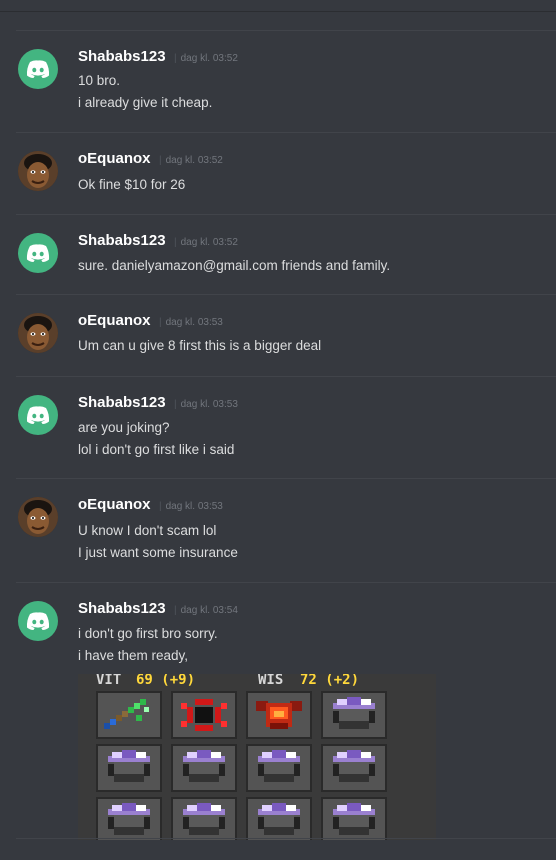 This screenshot has width=556, height=860. What do you see at coordinates (99, 80) in the screenshot?
I see `message-text: 10 bro.` at bounding box center [99, 80].